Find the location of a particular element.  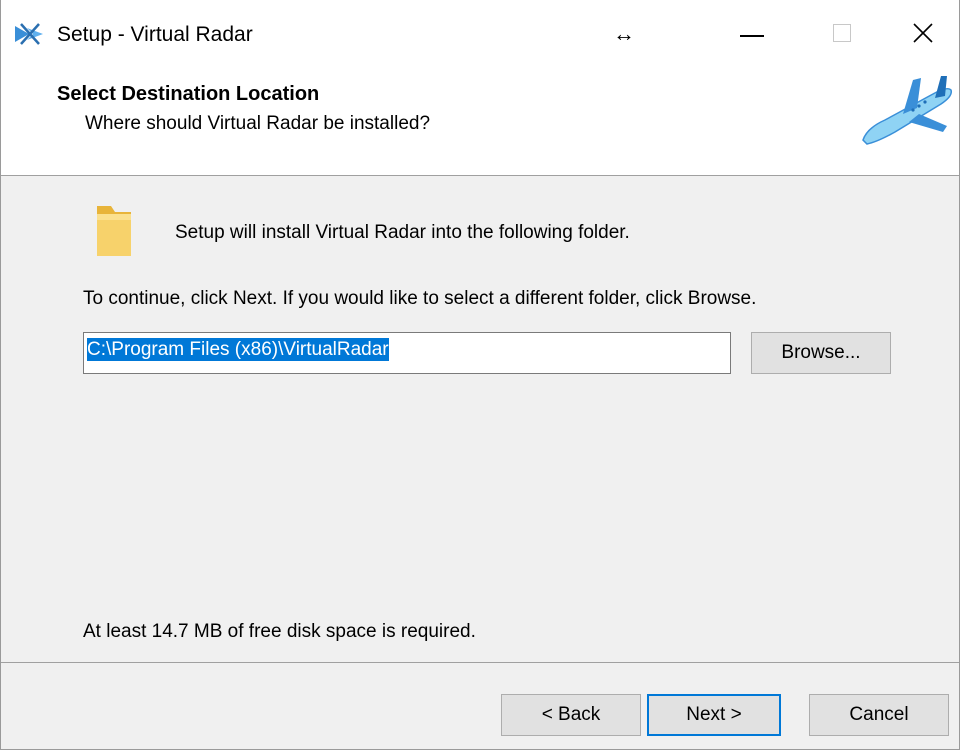

destination-path-input: C:\Program Files (x86)\VirtualRadar is located at coordinates (407, 353).